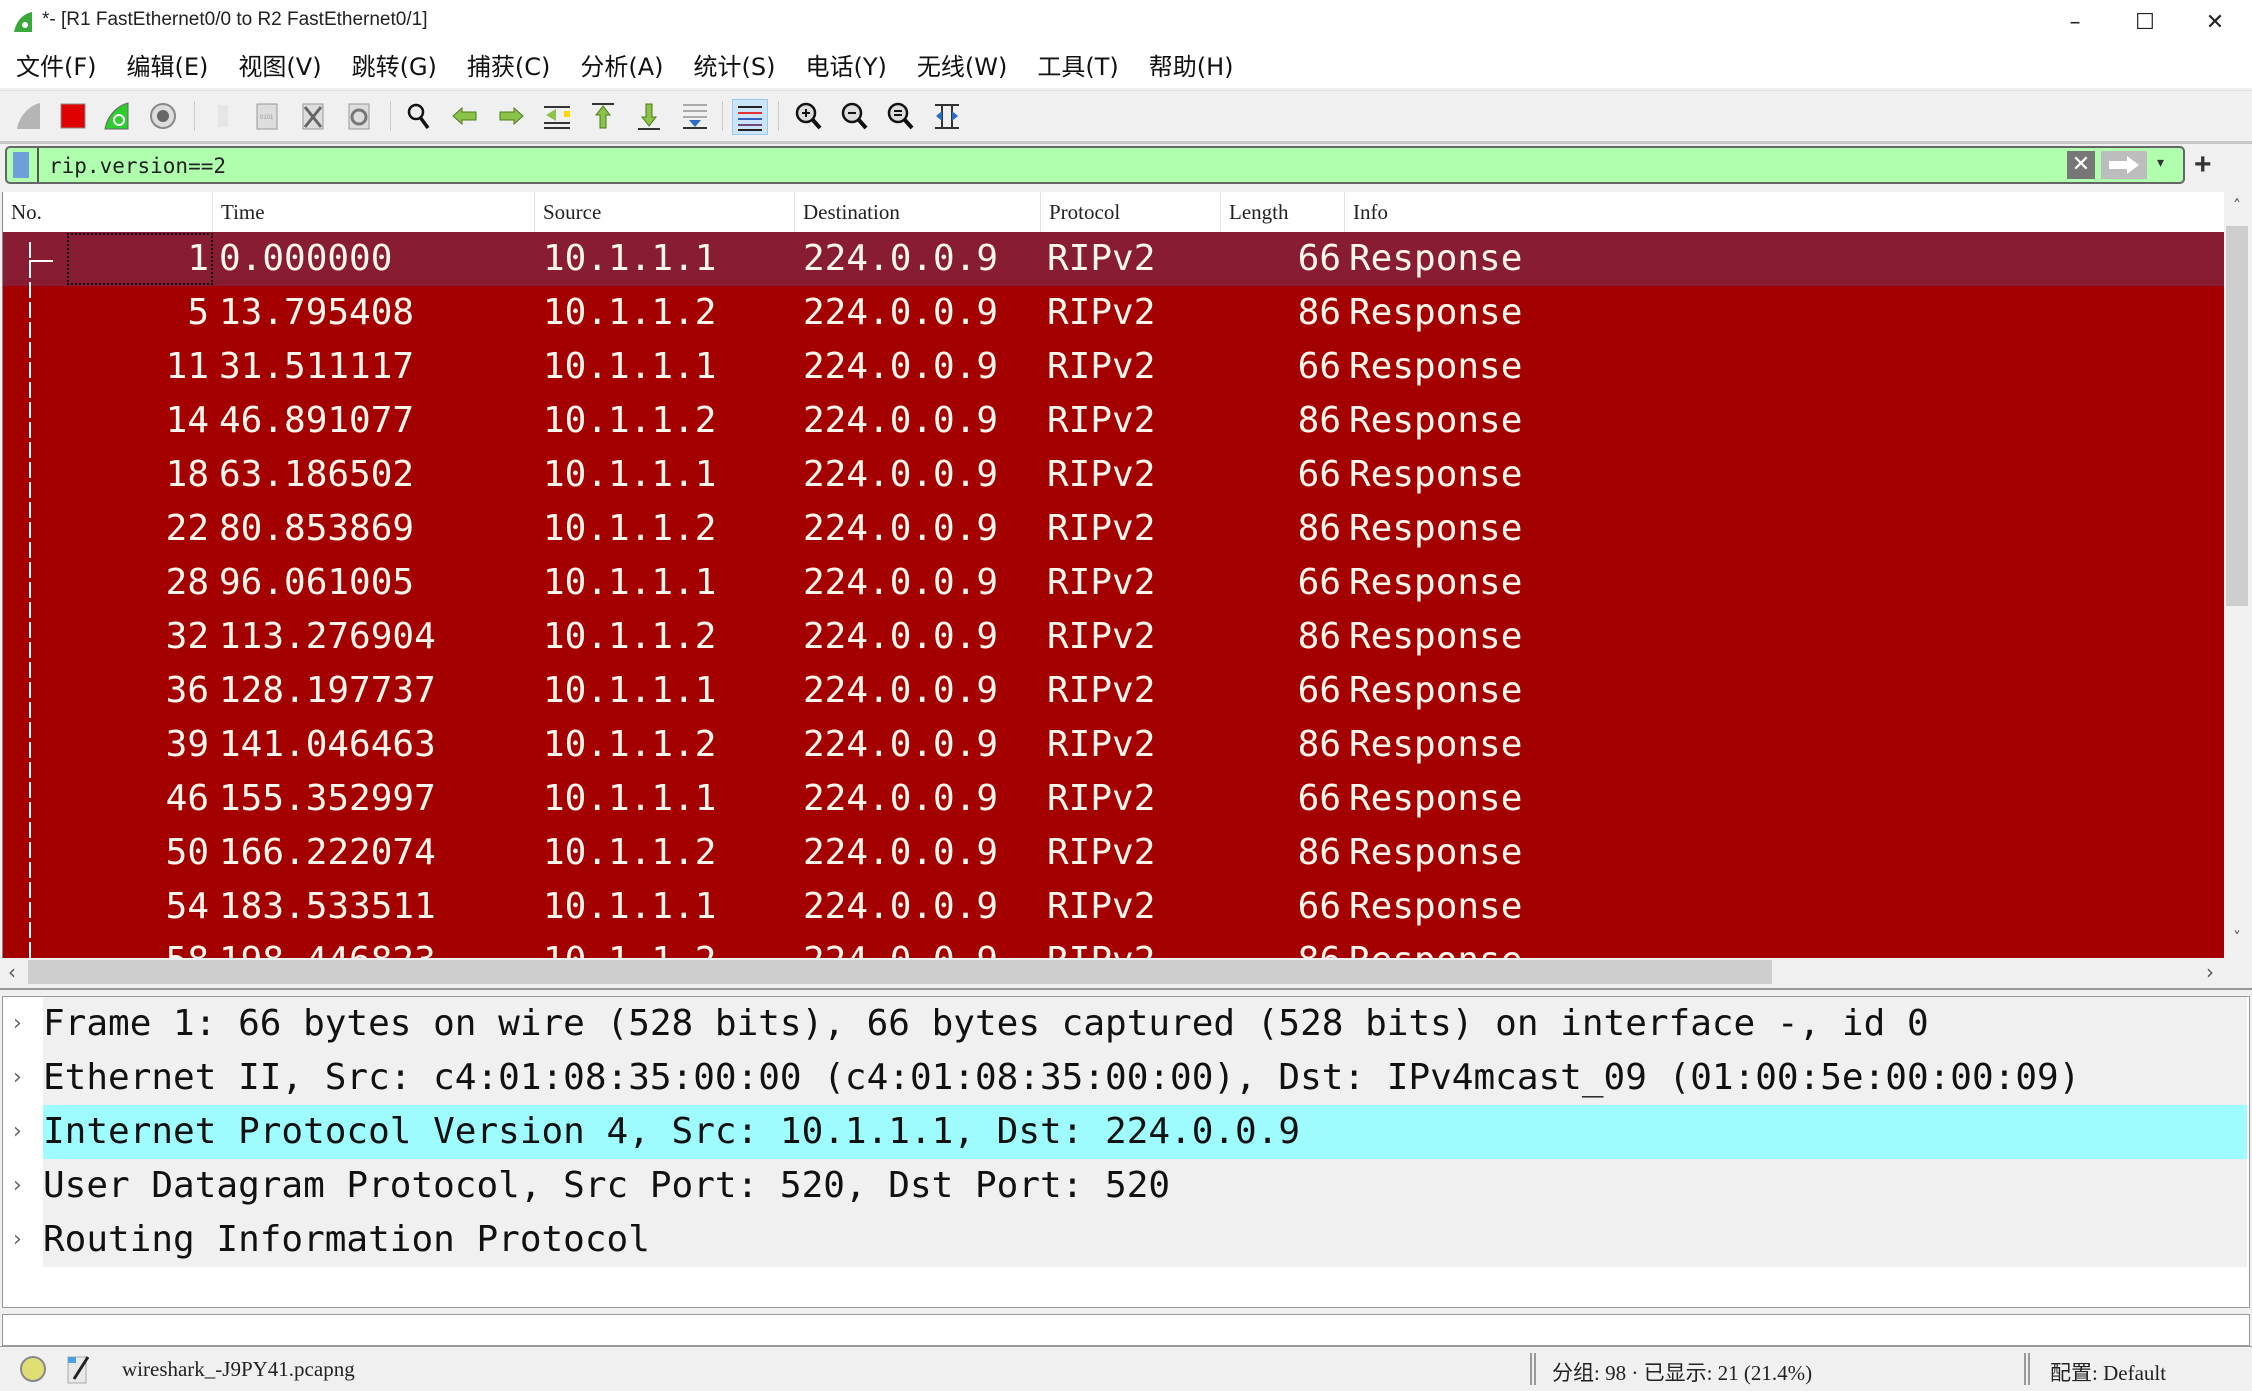 The image size is (2252, 1391). I want to click on packet-list-horizontal-scrollbar: ‹ ›, so click(1126, 972).